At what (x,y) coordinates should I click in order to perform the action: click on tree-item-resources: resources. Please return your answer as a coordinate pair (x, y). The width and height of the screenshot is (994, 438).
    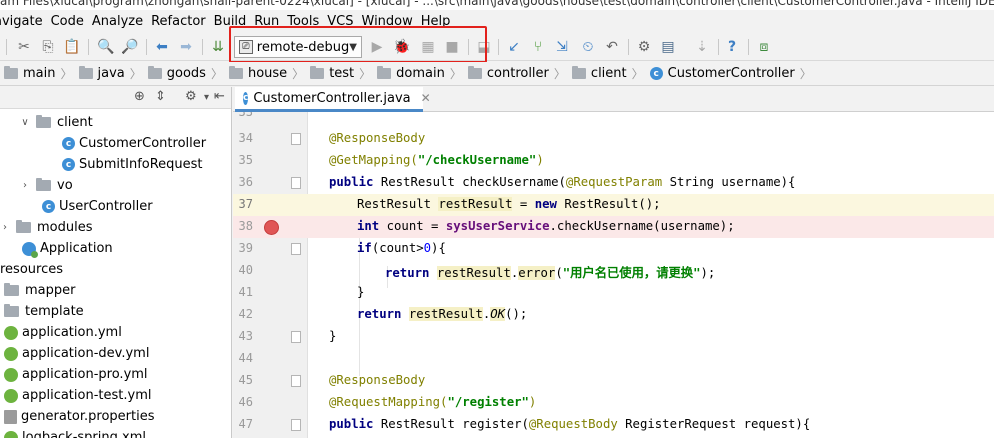
    Looking at the image, I should click on (115, 269).